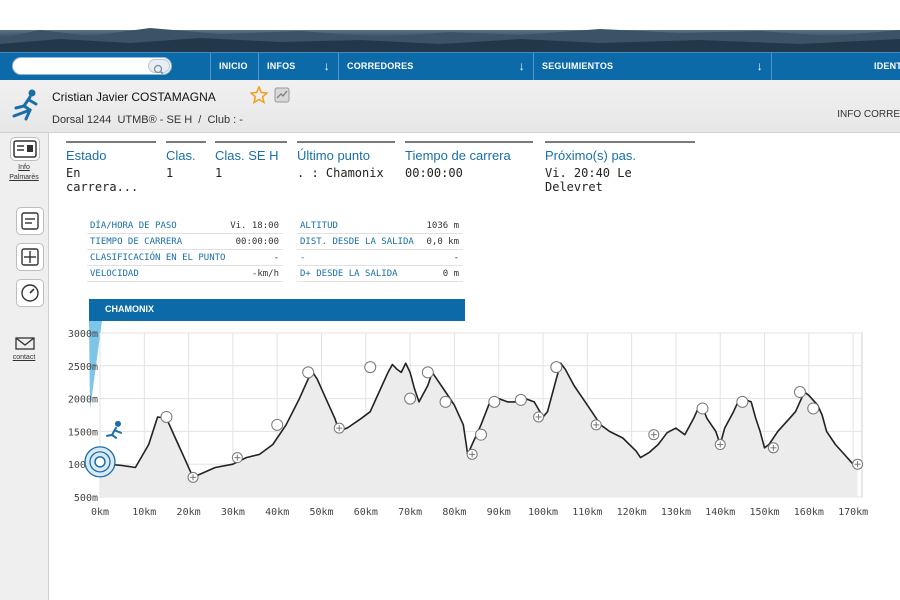  I want to click on contact-link: contact, so click(24, 357).